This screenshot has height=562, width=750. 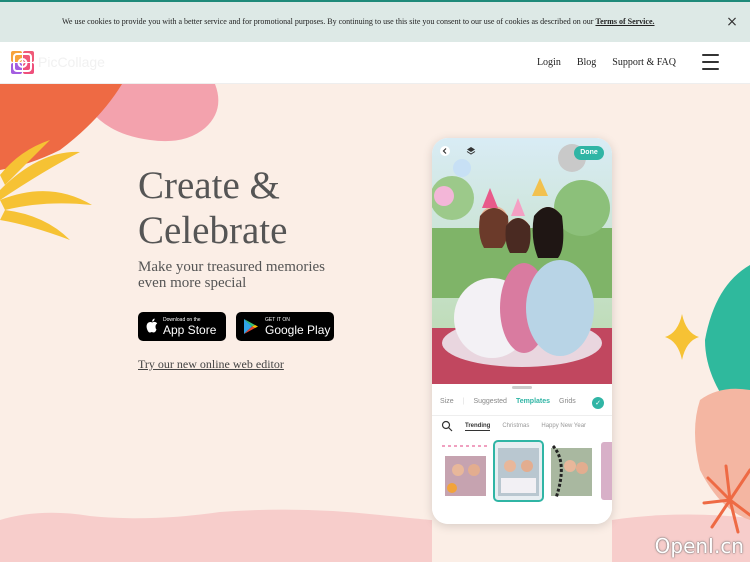 What do you see at coordinates (732, 22) in the screenshot?
I see `close-icon: ×` at bounding box center [732, 22].